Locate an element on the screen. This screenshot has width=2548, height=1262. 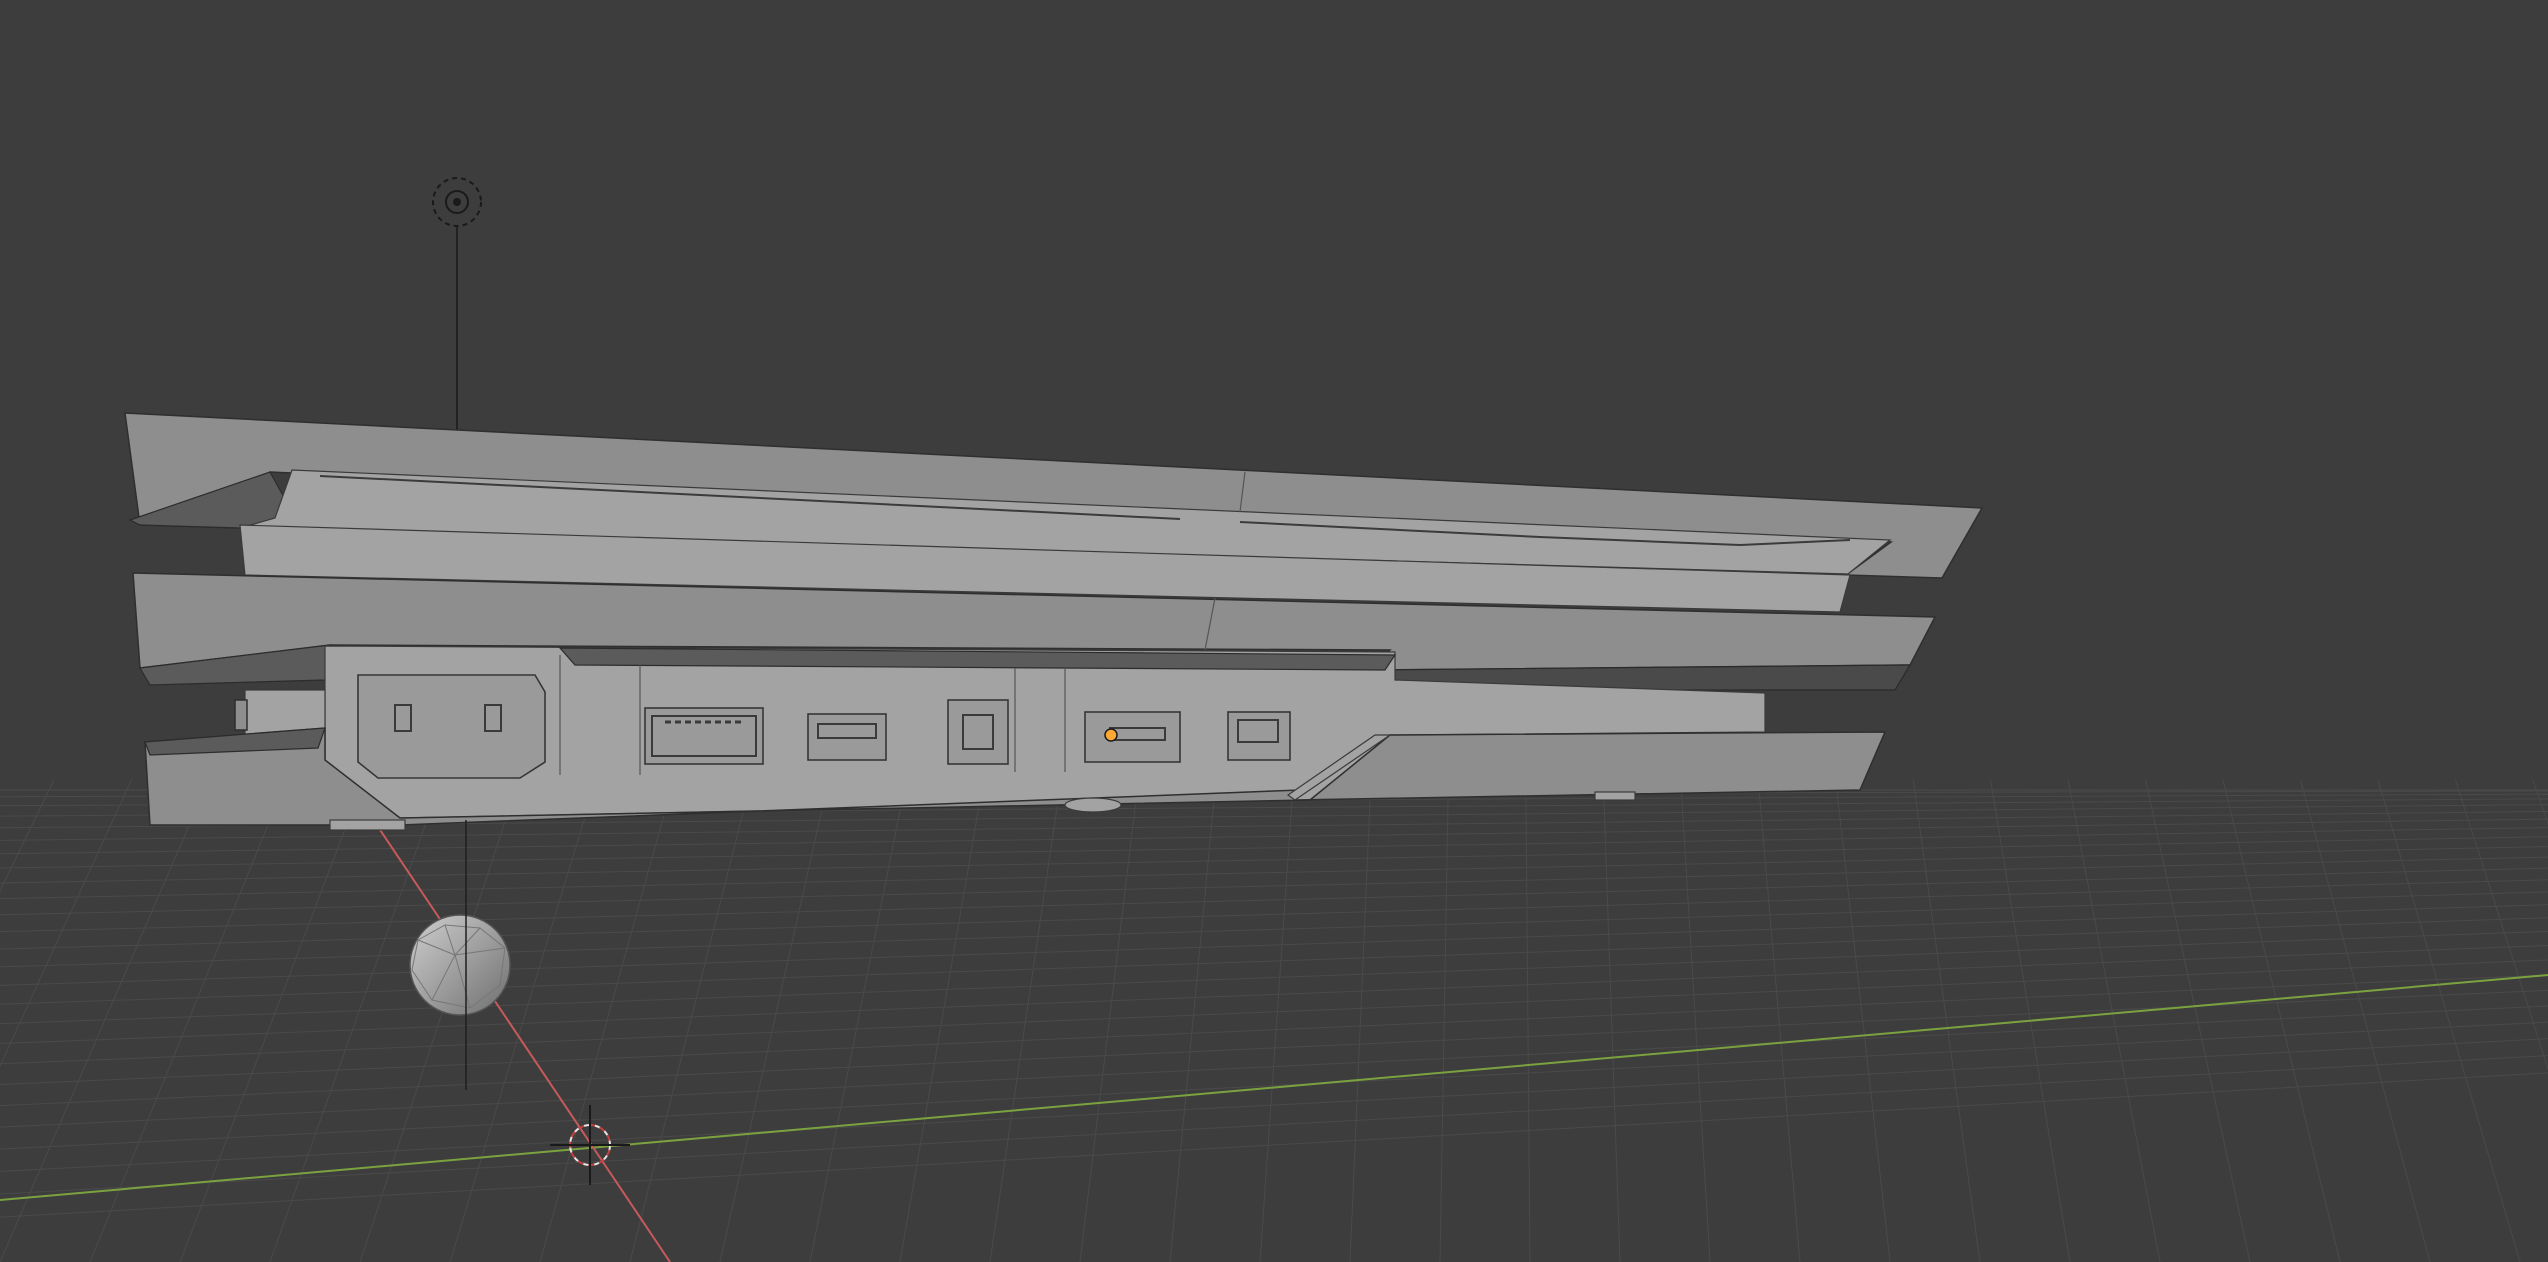
foot-right is located at coordinates (1615, 796).